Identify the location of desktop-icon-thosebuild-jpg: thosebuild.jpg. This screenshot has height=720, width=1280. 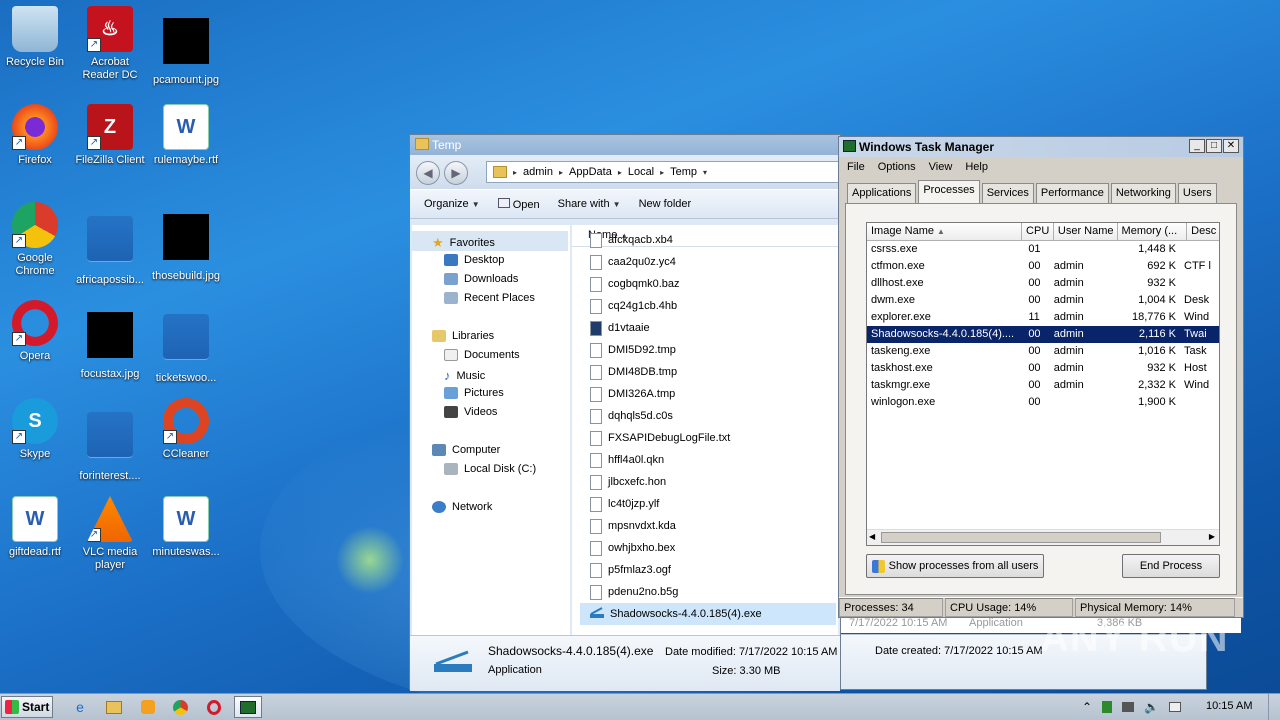
(186, 242).